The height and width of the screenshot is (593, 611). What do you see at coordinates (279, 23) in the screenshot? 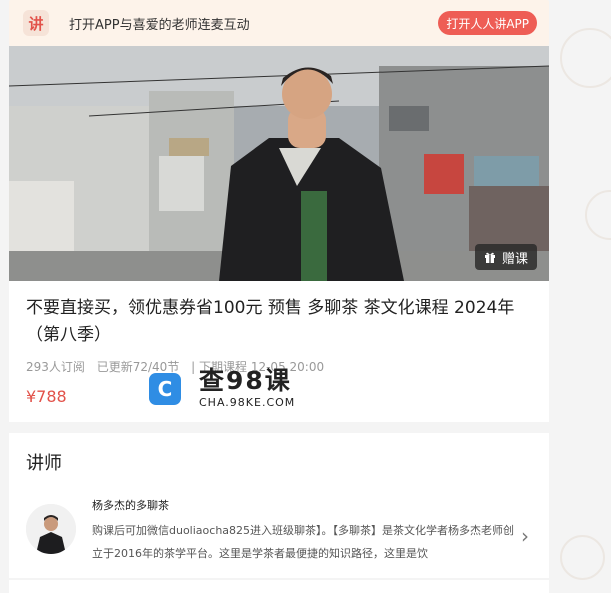
I see `app-promo-bar: 讲 打开APP与喜爱的老师连麦互动 打开人人讲APP` at bounding box center [279, 23].